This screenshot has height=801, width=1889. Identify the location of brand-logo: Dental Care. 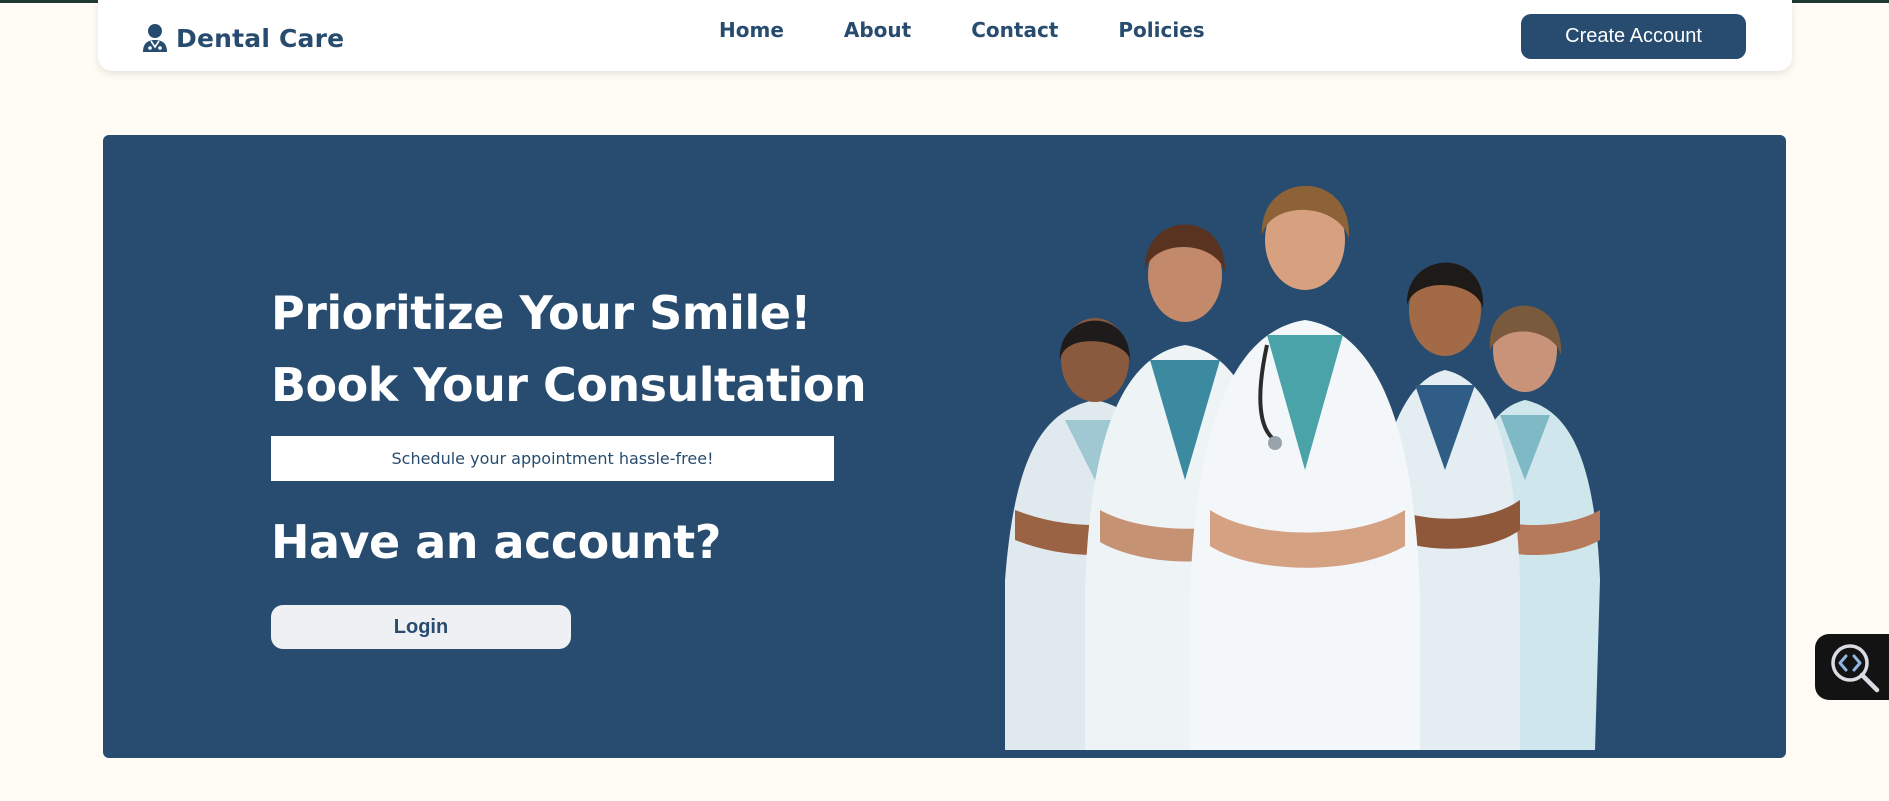
(243, 38).